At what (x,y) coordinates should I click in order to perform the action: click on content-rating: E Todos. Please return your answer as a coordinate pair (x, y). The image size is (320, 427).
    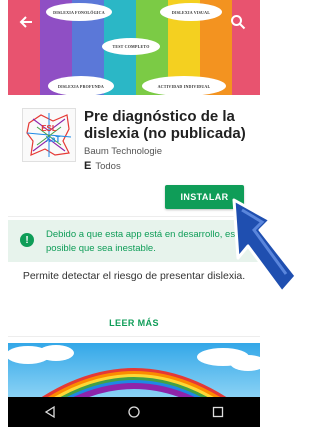
    Looking at the image, I should click on (102, 166).